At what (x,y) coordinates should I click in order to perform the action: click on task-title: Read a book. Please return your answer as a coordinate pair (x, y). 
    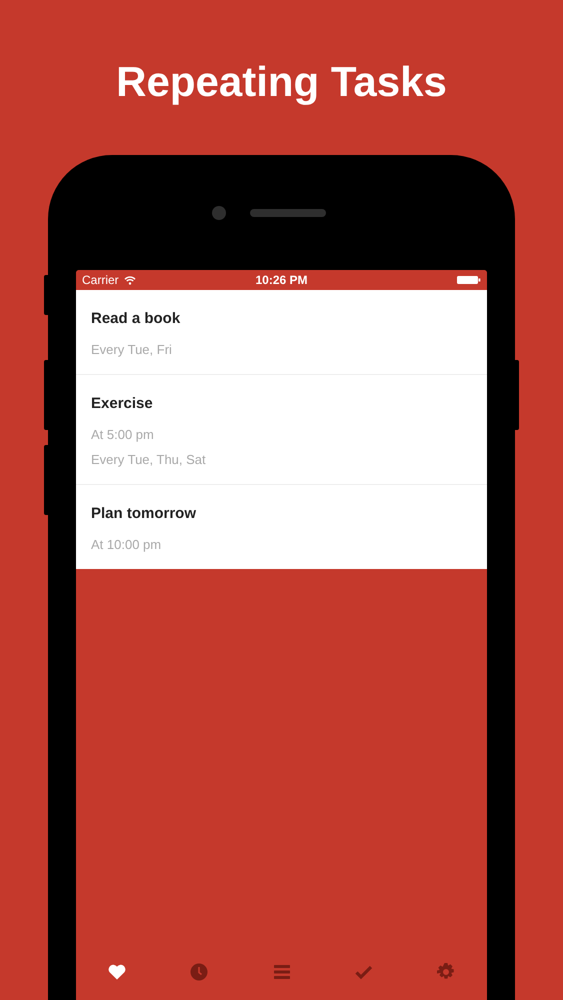
    Looking at the image, I should click on (136, 319).